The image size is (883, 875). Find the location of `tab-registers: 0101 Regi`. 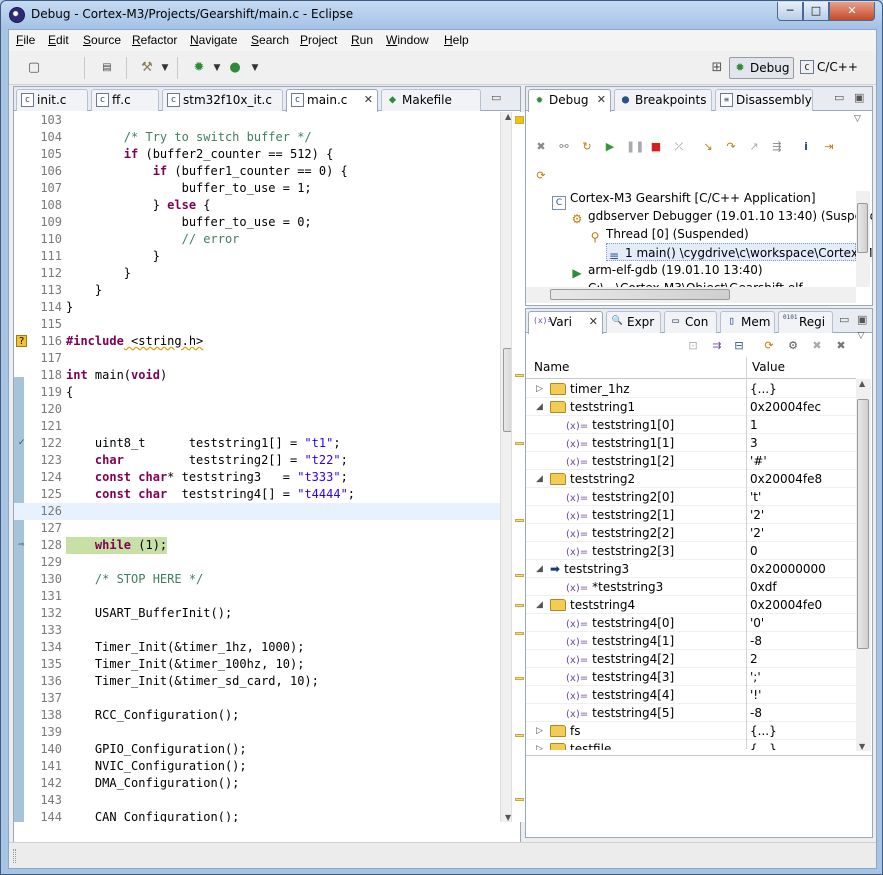

tab-registers: 0101 Regi is located at coordinates (805, 322).